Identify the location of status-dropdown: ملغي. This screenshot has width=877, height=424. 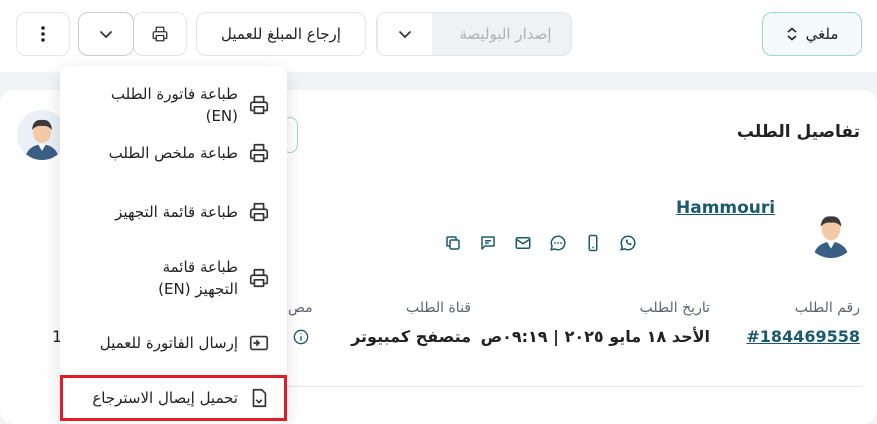
(812, 34).